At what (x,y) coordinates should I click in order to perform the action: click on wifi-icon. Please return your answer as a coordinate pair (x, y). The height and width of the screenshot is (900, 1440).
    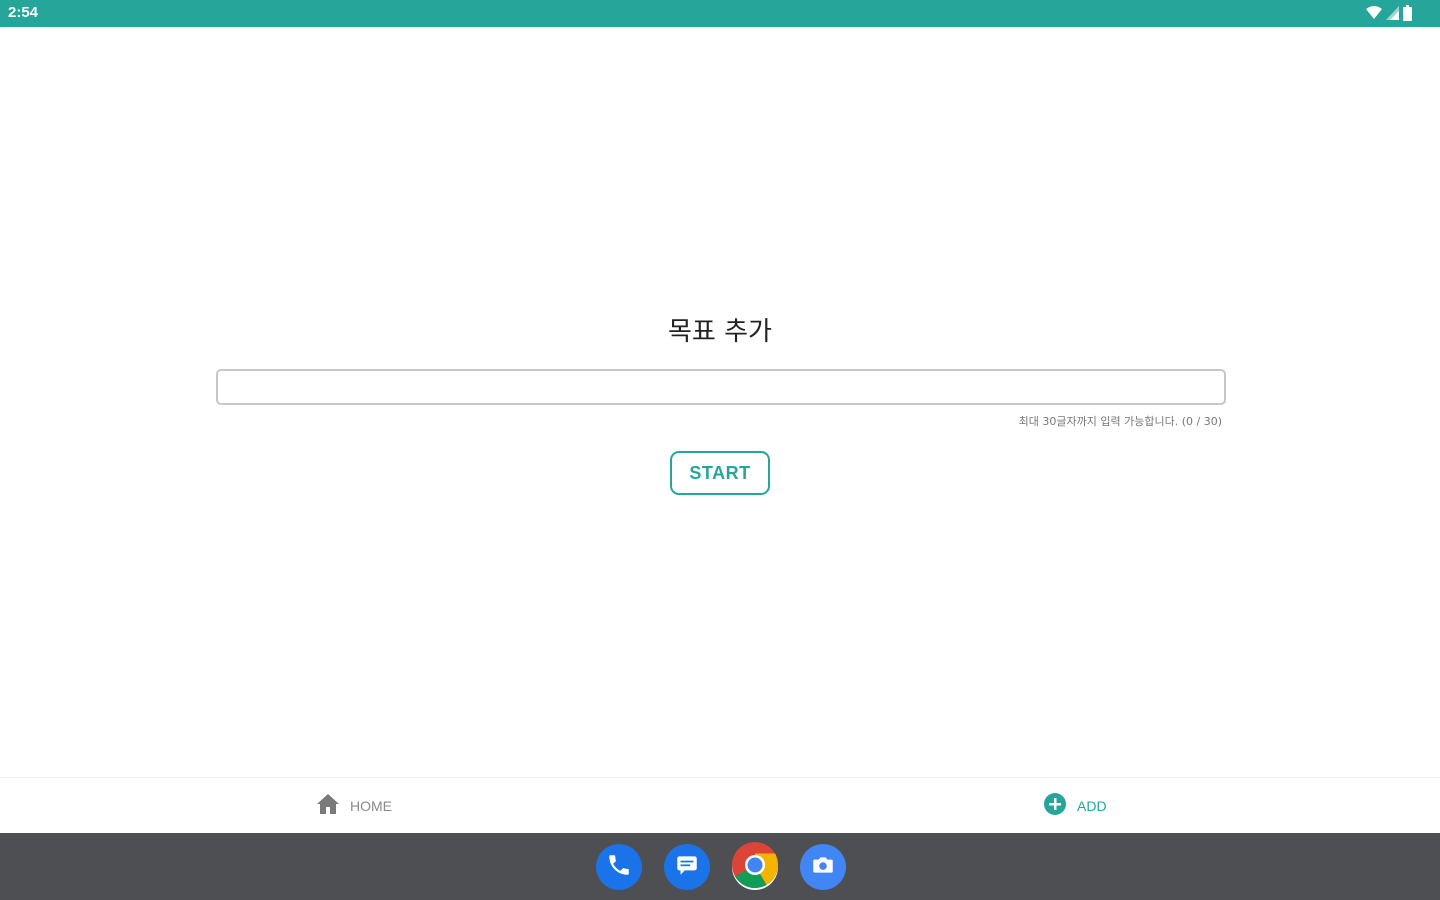
    Looking at the image, I should click on (1374, 13).